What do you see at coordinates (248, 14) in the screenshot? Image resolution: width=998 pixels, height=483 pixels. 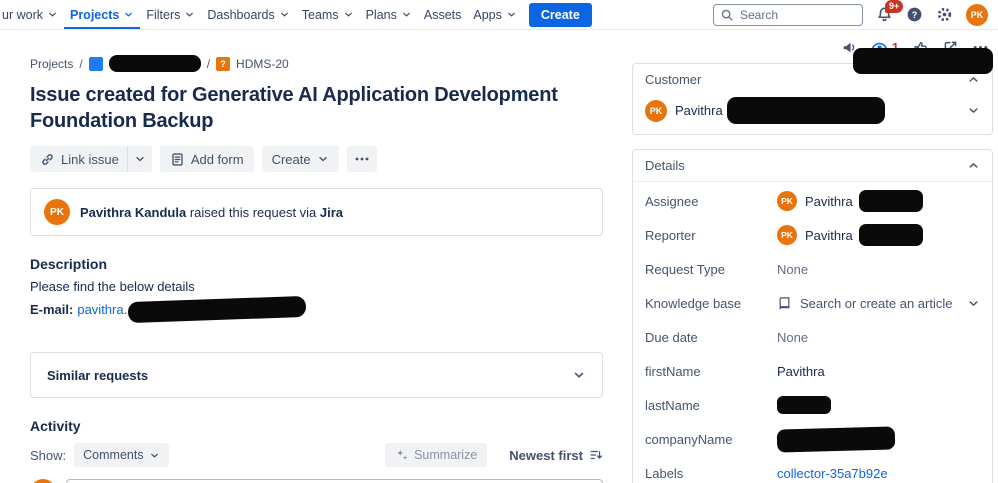 I see `nav-item-dashboards: Dashboards` at bounding box center [248, 14].